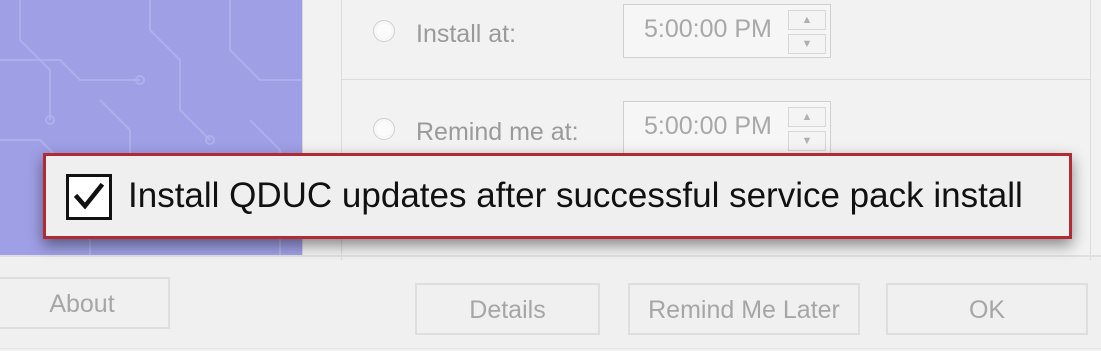  I want to click on remind-me-spin-down-icon: ▼, so click(807, 141).